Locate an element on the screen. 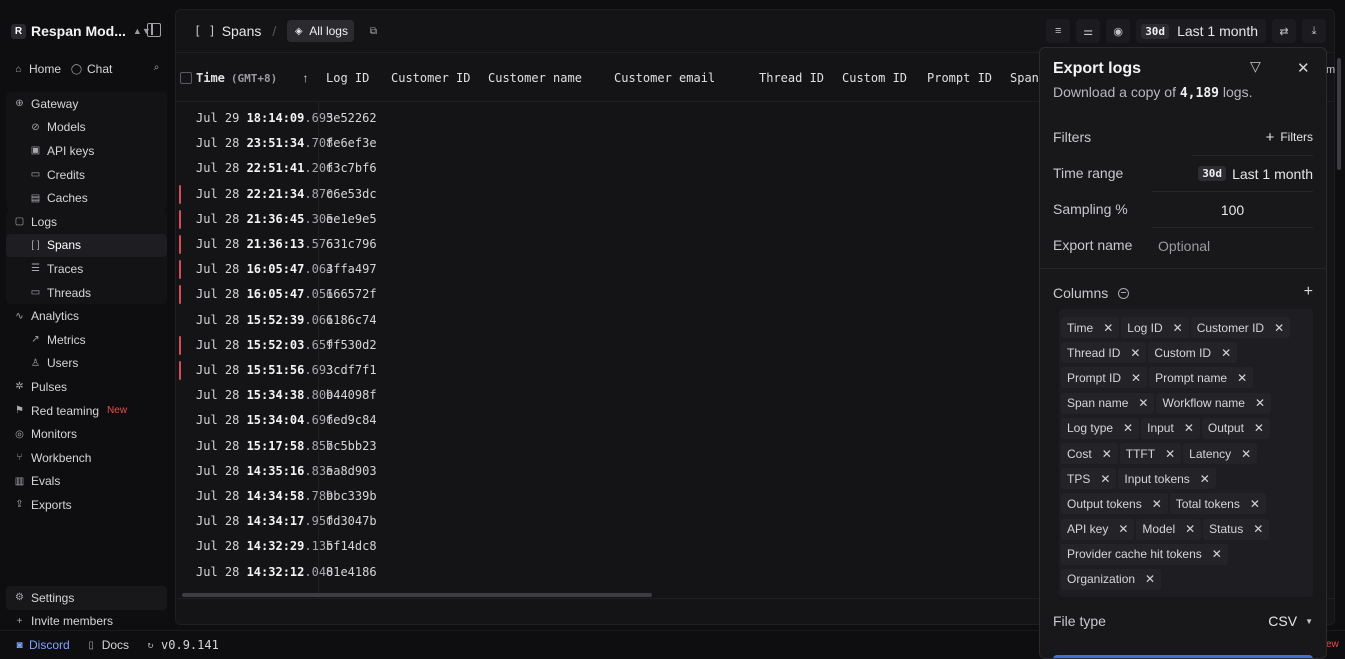  sampling-input: 100 is located at coordinates (1232, 209).